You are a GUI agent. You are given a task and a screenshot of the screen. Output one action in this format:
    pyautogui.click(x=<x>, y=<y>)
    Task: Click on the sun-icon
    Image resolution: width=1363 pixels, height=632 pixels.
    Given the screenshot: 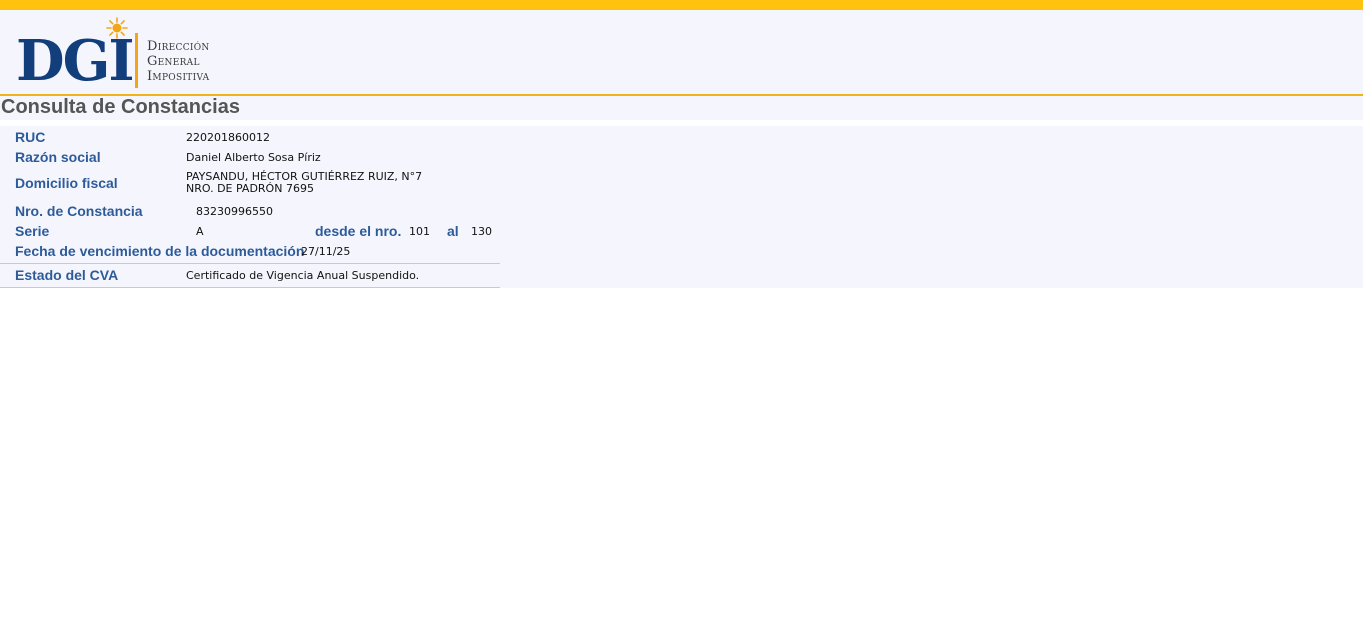 What is the action you would take?
    pyautogui.click(x=117, y=28)
    